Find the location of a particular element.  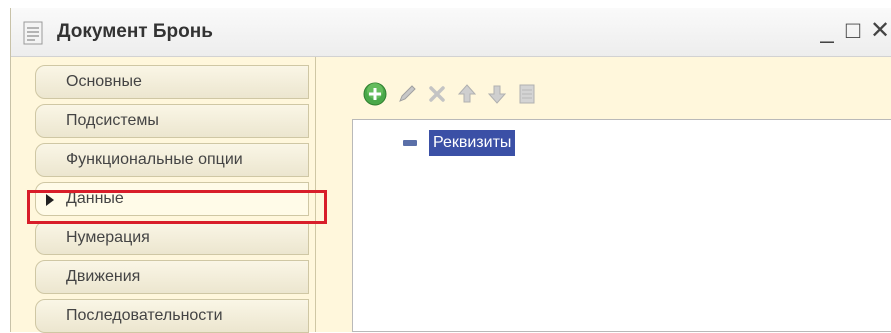

tree-node-rekvizity: Реквизиты is located at coordinates (472, 143).